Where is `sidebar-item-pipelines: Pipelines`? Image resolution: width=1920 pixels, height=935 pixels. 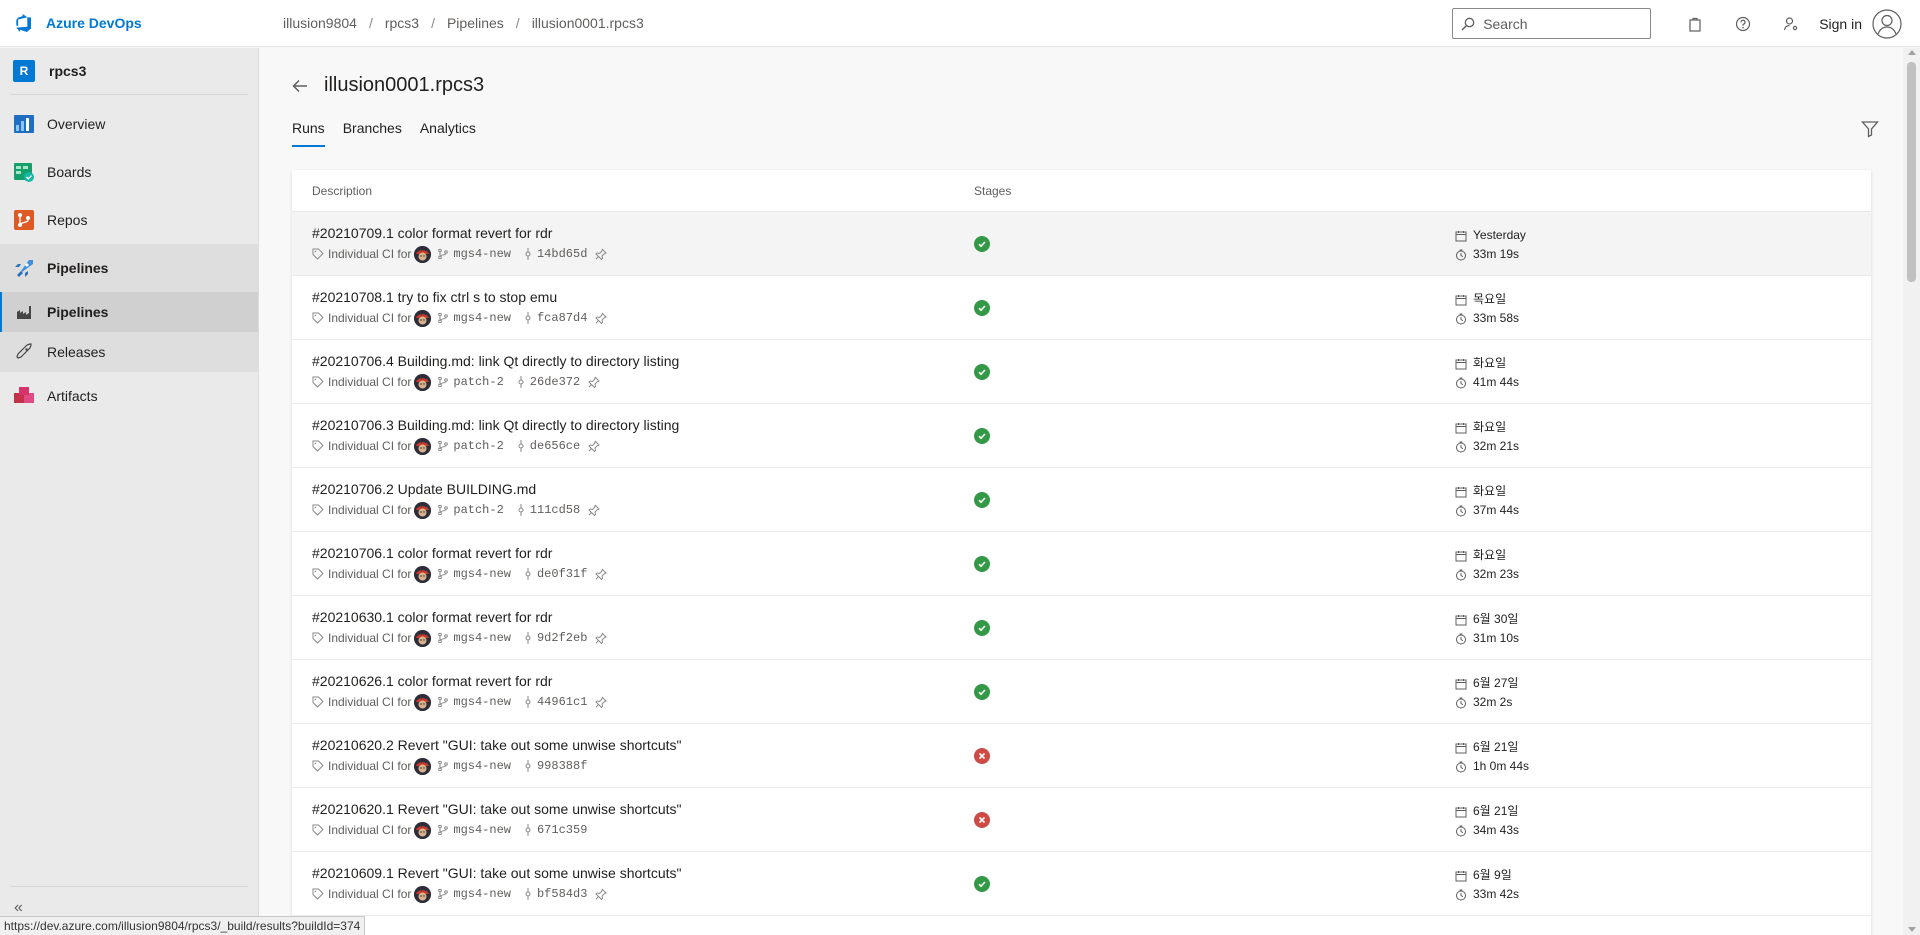 sidebar-item-pipelines: Pipelines is located at coordinates (129, 268).